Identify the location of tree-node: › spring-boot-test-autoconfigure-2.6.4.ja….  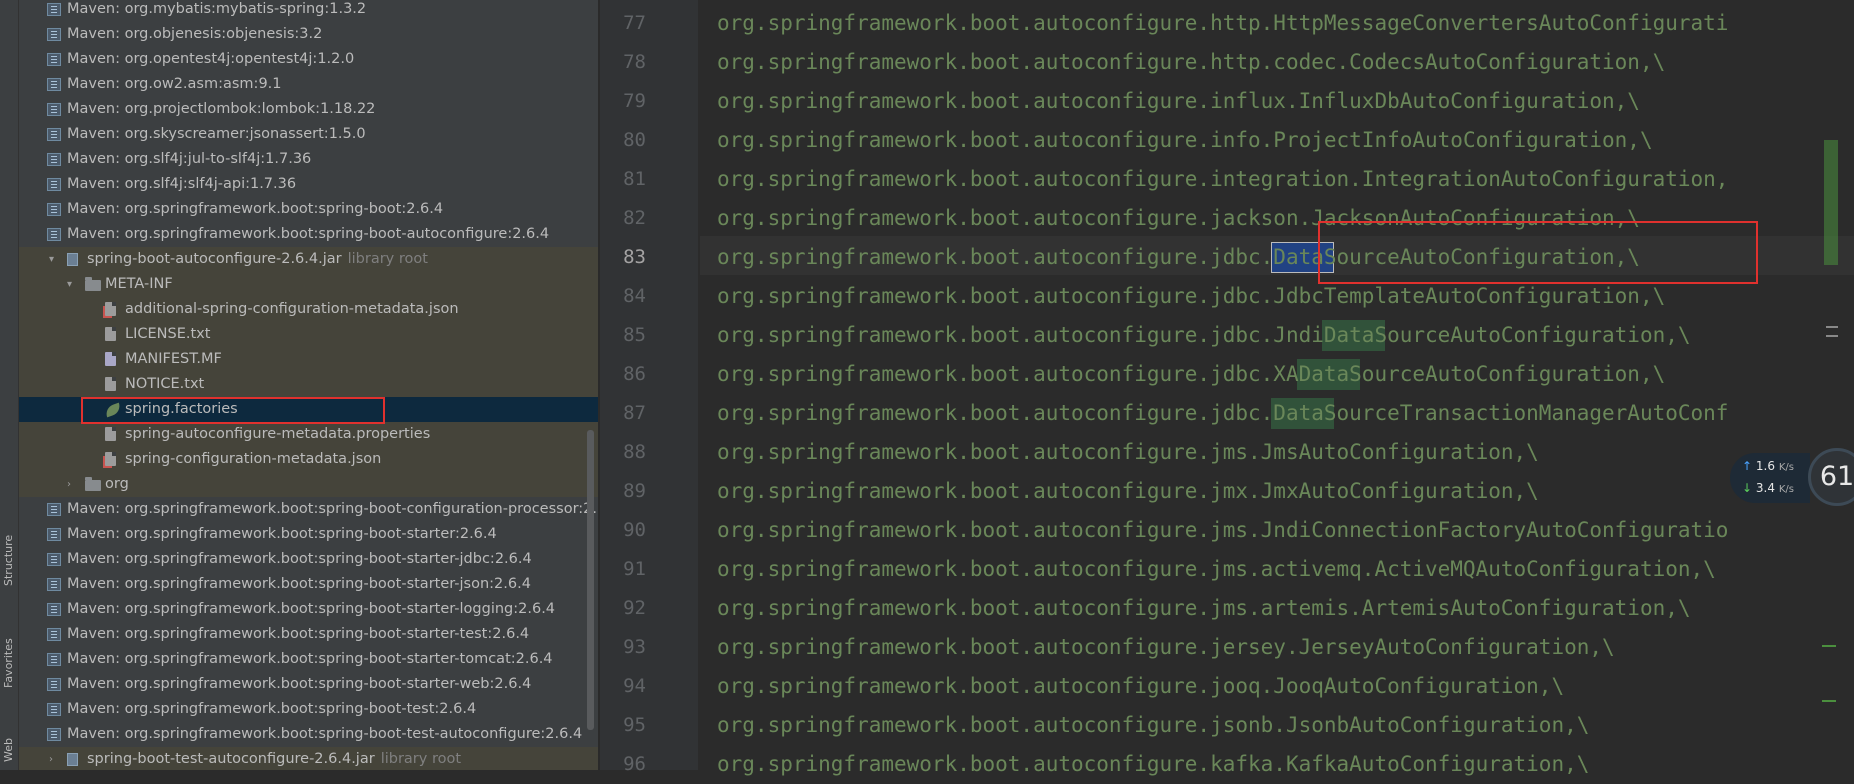
(308, 758).